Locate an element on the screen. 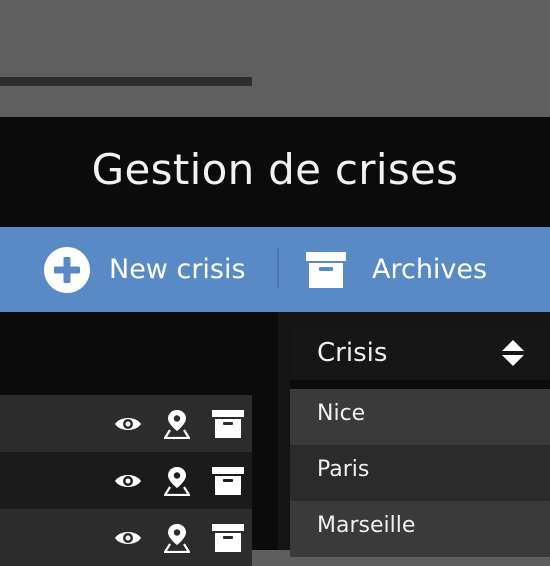  crisis-item-label: Paris is located at coordinates (343, 469).